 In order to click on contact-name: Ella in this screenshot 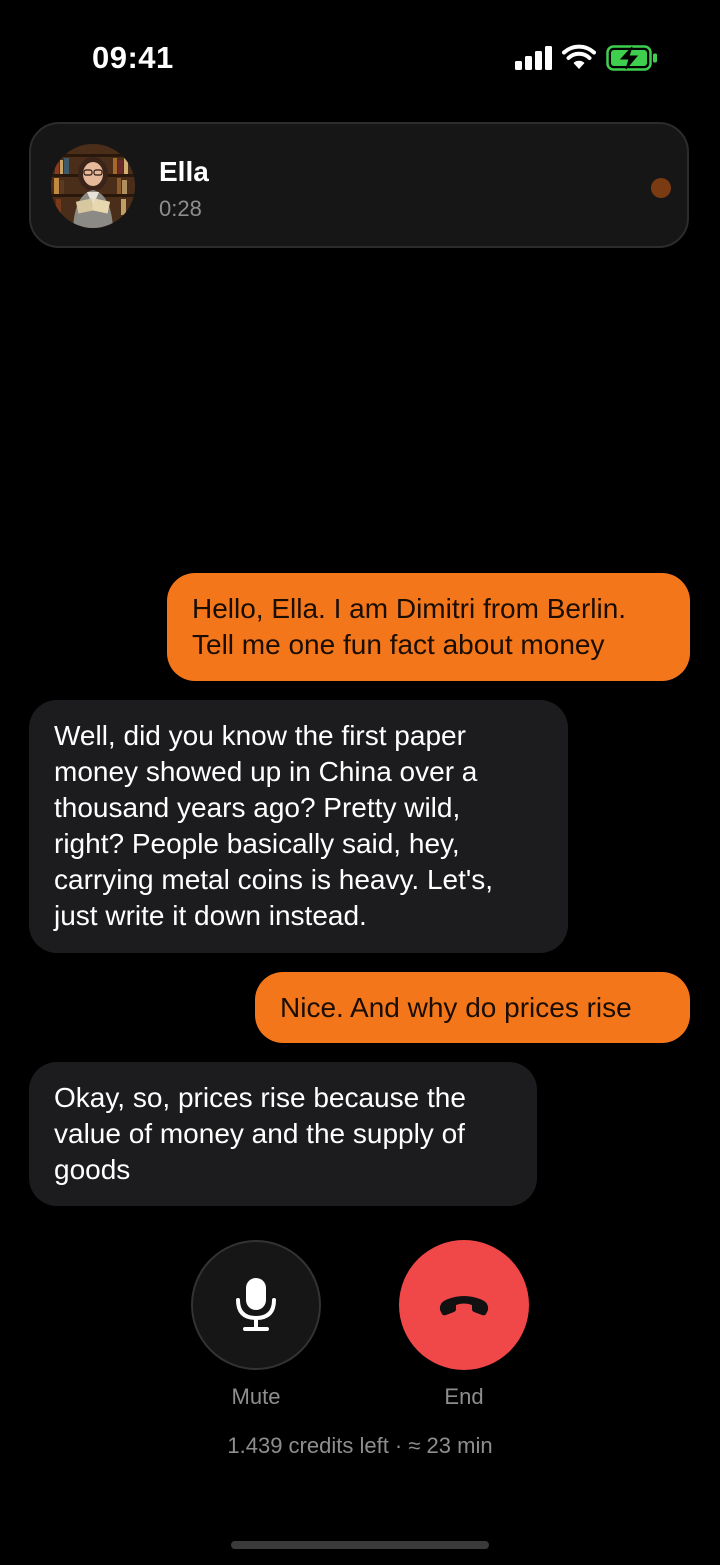, I will do `click(184, 171)`.